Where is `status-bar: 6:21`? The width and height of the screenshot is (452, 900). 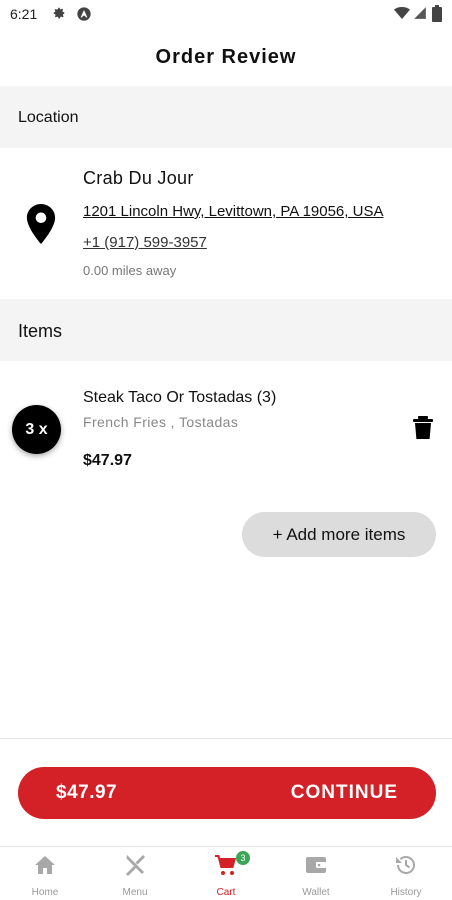 status-bar: 6:21 is located at coordinates (226, 14).